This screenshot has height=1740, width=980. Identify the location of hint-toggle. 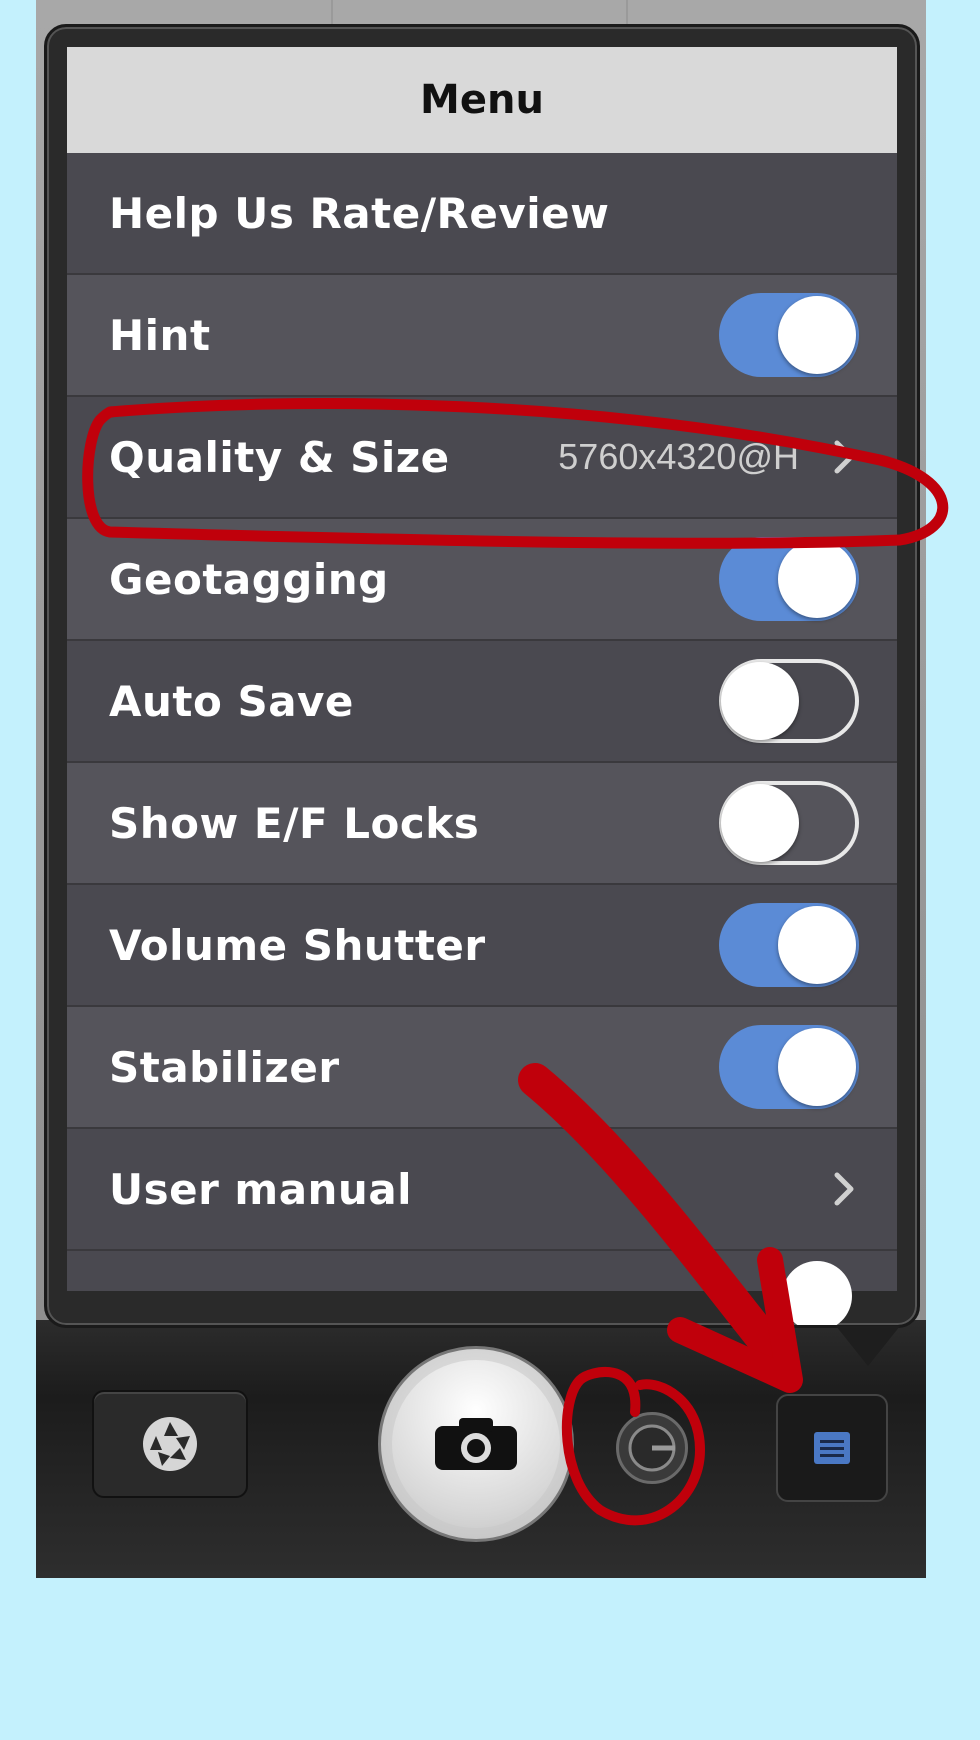
(789, 335).